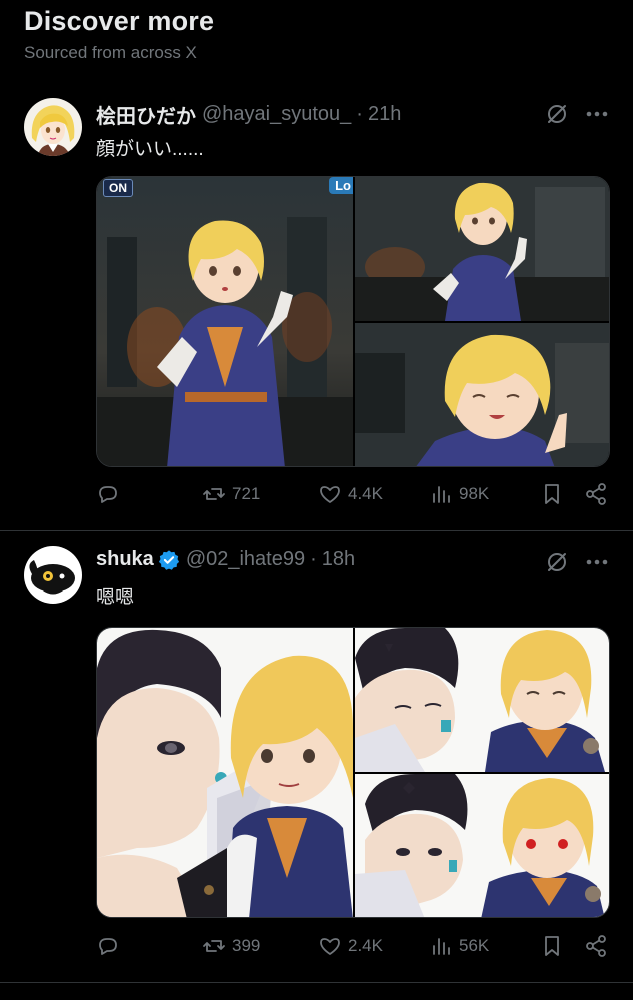 The height and width of the screenshot is (1000, 633). I want to click on discover-more-header: Discover more Sourced from across X, so click(119, 34).